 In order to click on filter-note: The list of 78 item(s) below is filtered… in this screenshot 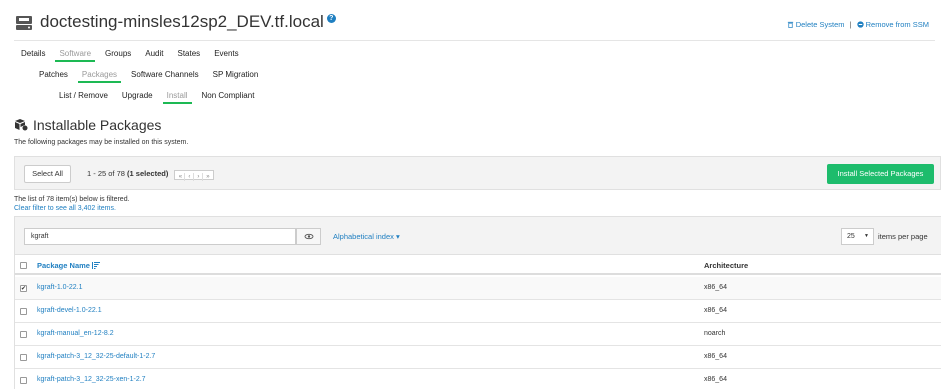, I will do `click(72, 199)`.